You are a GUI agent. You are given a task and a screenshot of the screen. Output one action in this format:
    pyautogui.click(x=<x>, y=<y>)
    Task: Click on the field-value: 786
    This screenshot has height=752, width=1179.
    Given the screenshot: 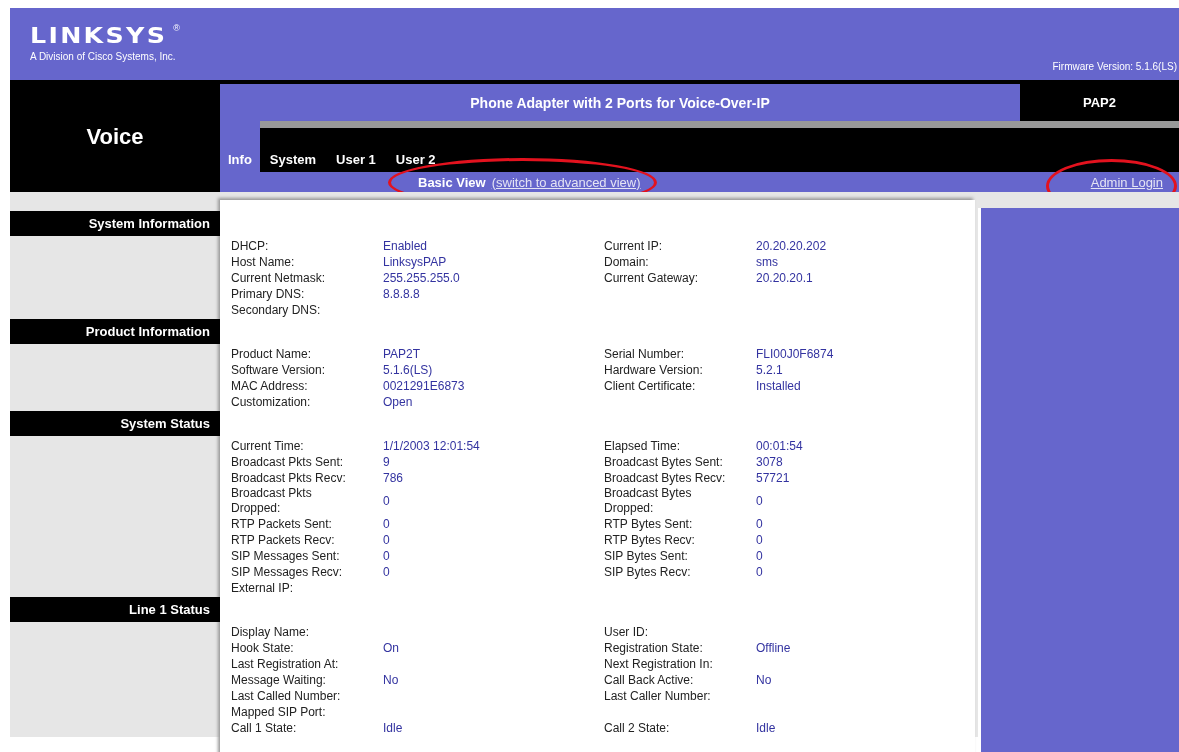 What is the action you would take?
    pyautogui.click(x=394, y=478)
    